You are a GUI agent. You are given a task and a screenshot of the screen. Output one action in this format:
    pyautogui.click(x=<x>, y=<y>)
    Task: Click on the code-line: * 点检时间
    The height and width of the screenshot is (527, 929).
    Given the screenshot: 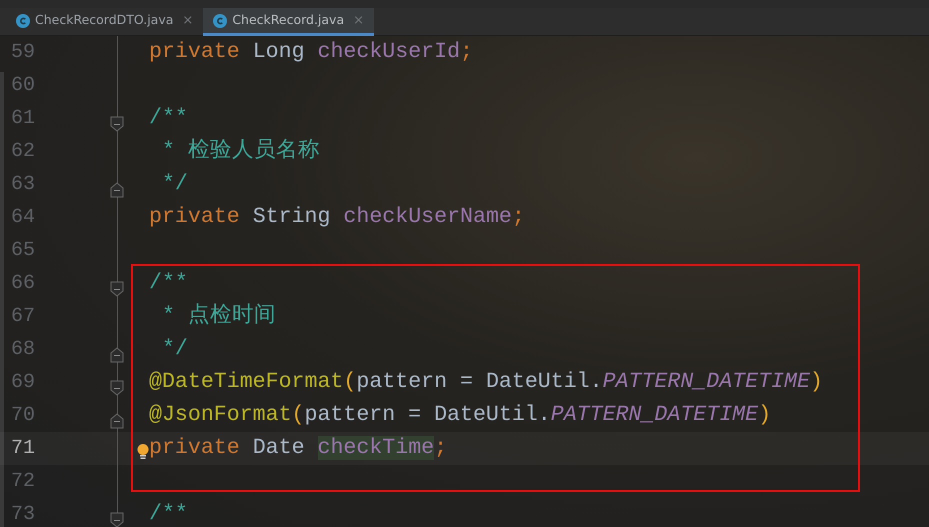 What is the action you would take?
    pyautogui.click(x=218, y=316)
    